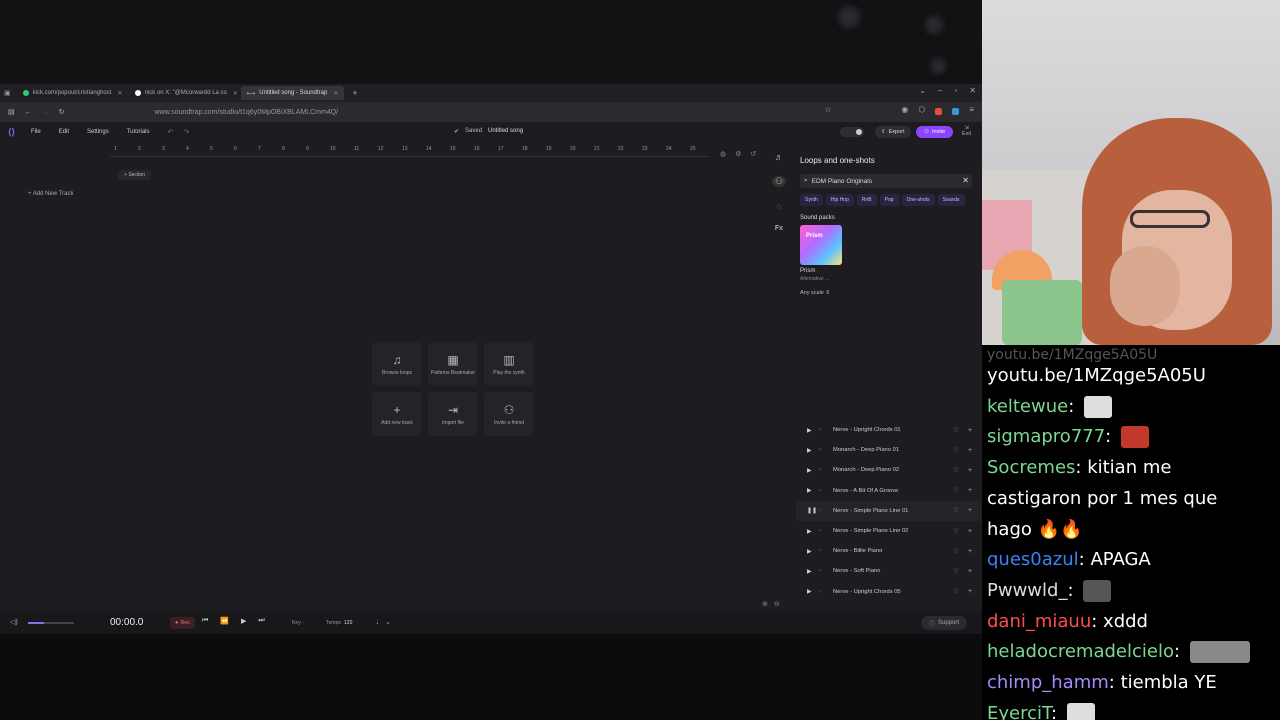  I want to click on loop-icon: ↺, so click(753, 154).